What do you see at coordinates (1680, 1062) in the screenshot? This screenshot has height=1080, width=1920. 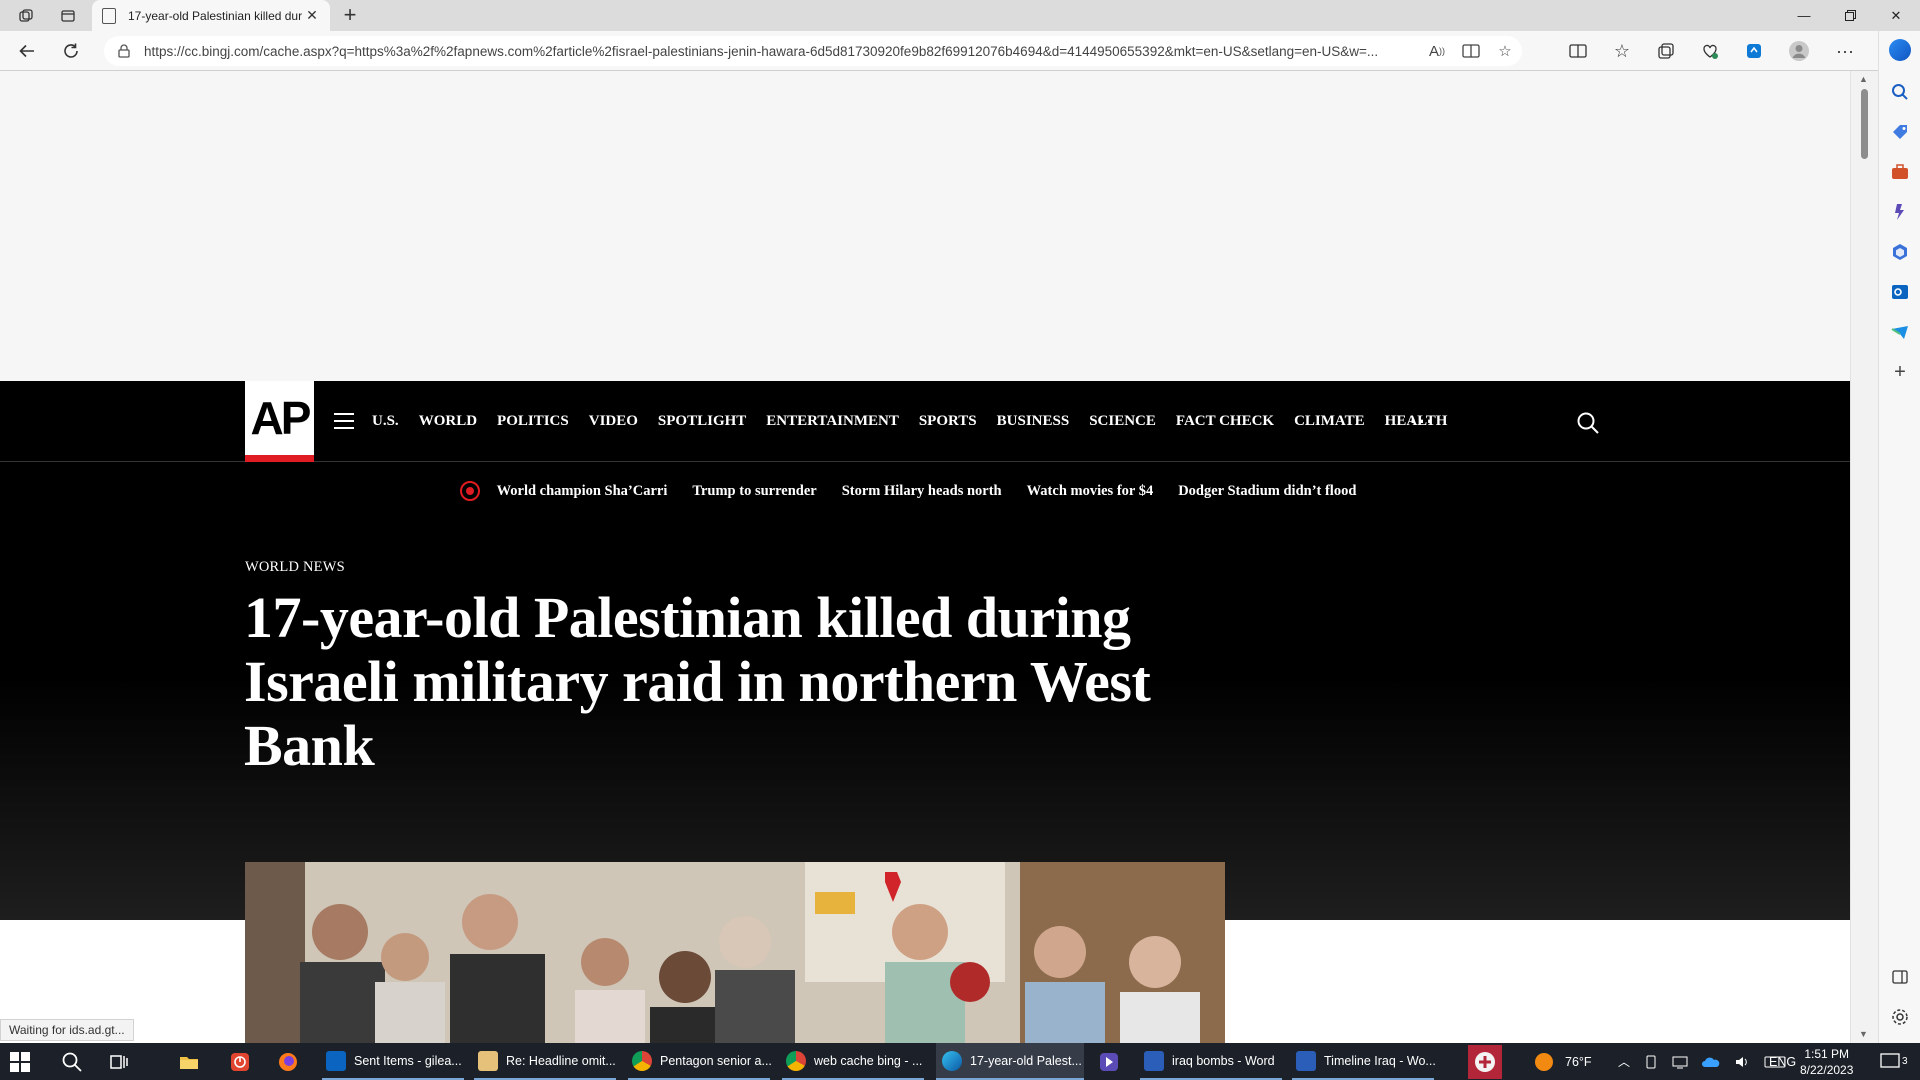 I see `network-icon` at bounding box center [1680, 1062].